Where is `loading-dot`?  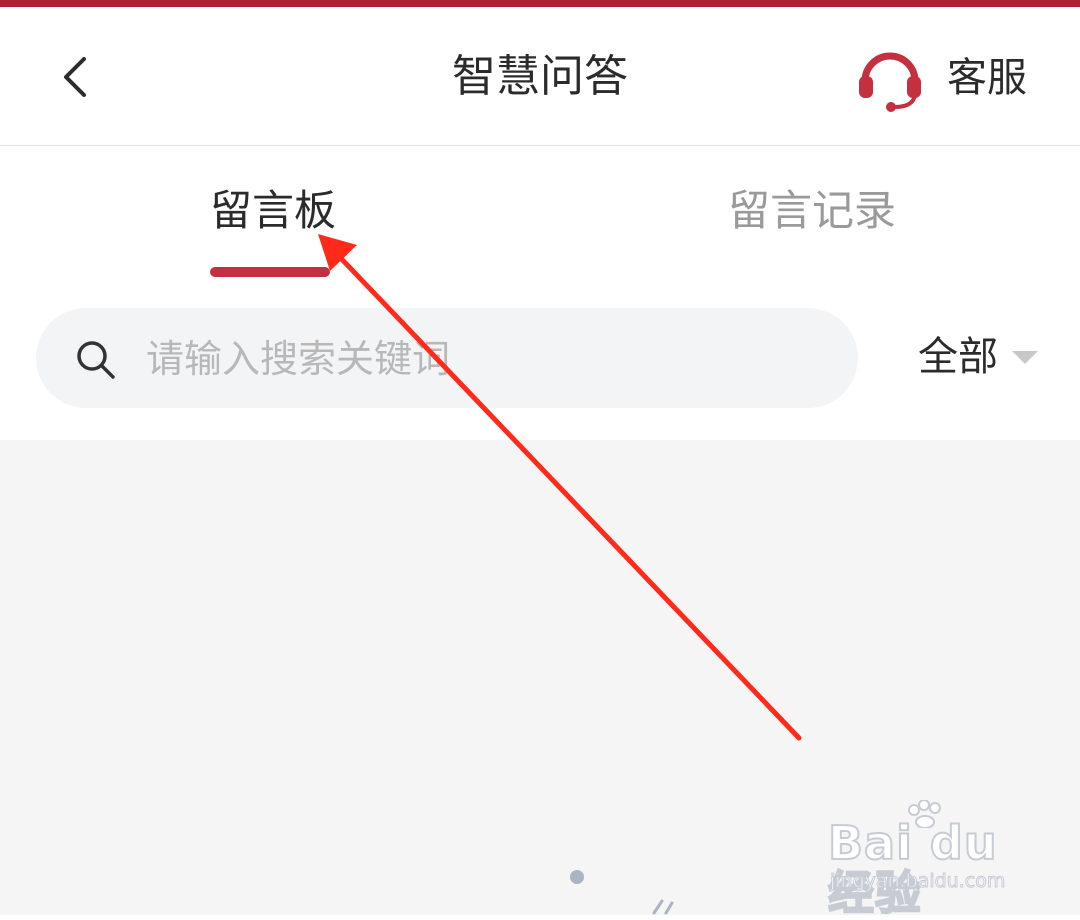 loading-dot is located at coordinates (577, 877).